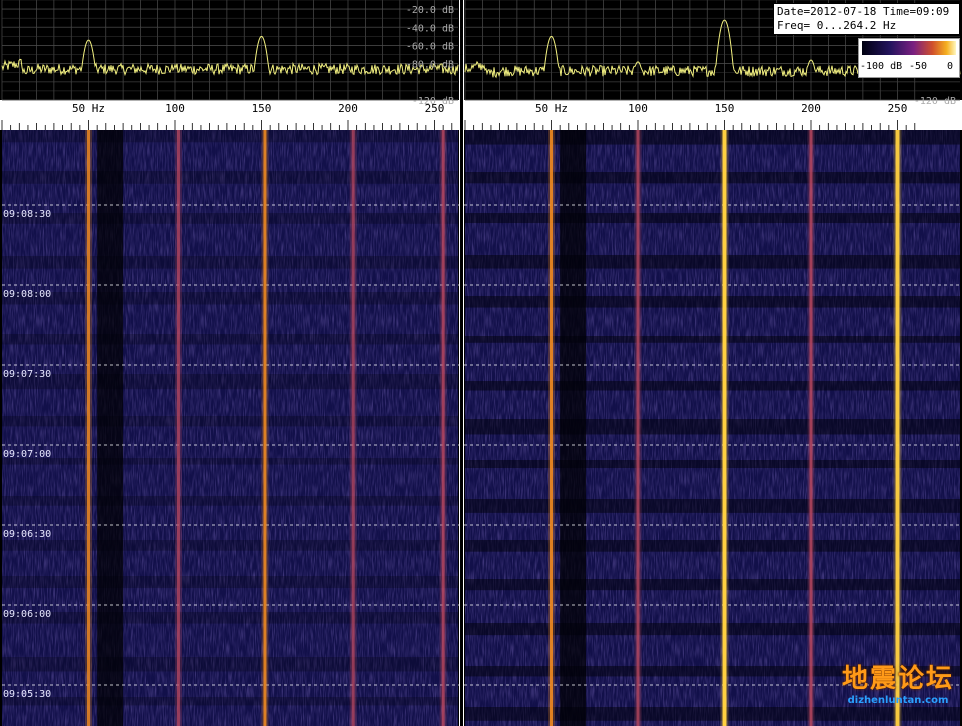 The height and width of the screenshot is (726, 962). I want to click on time-tick-label: 09:06:00, so click(27, 614).